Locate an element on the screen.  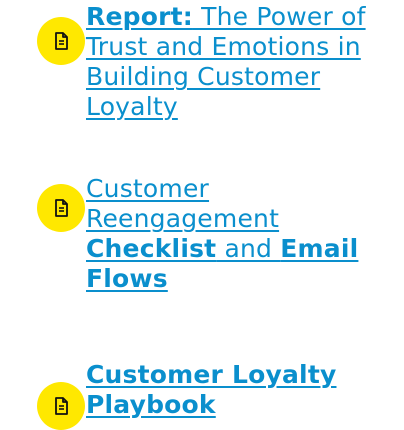
reengagement-link-part1: Customer Reengagement is located at coordinates (183, 203).